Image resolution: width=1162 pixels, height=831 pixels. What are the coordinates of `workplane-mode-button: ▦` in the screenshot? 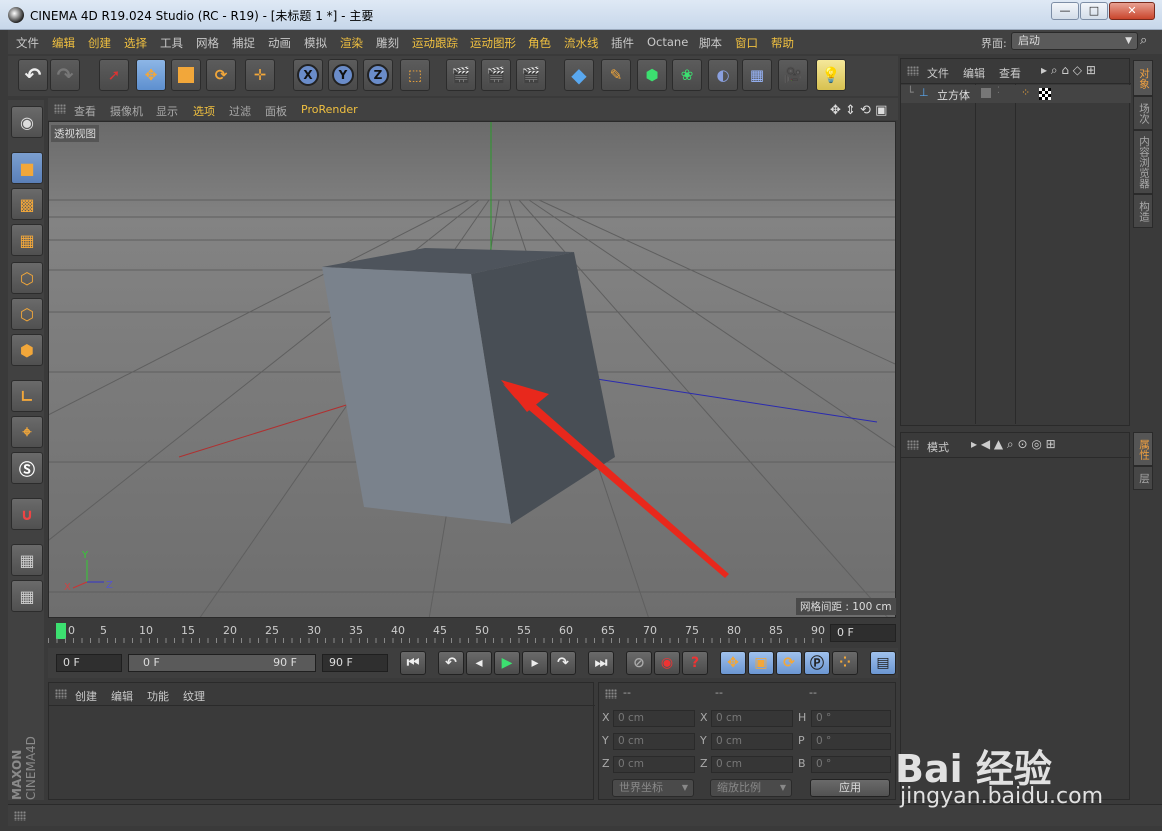 It's located at (27, 240).